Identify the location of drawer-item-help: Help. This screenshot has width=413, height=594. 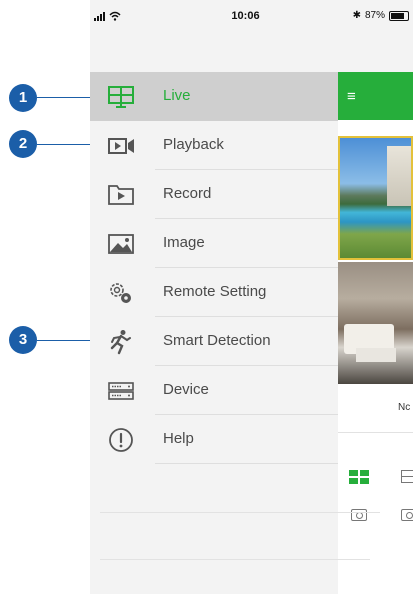
(214, 439).